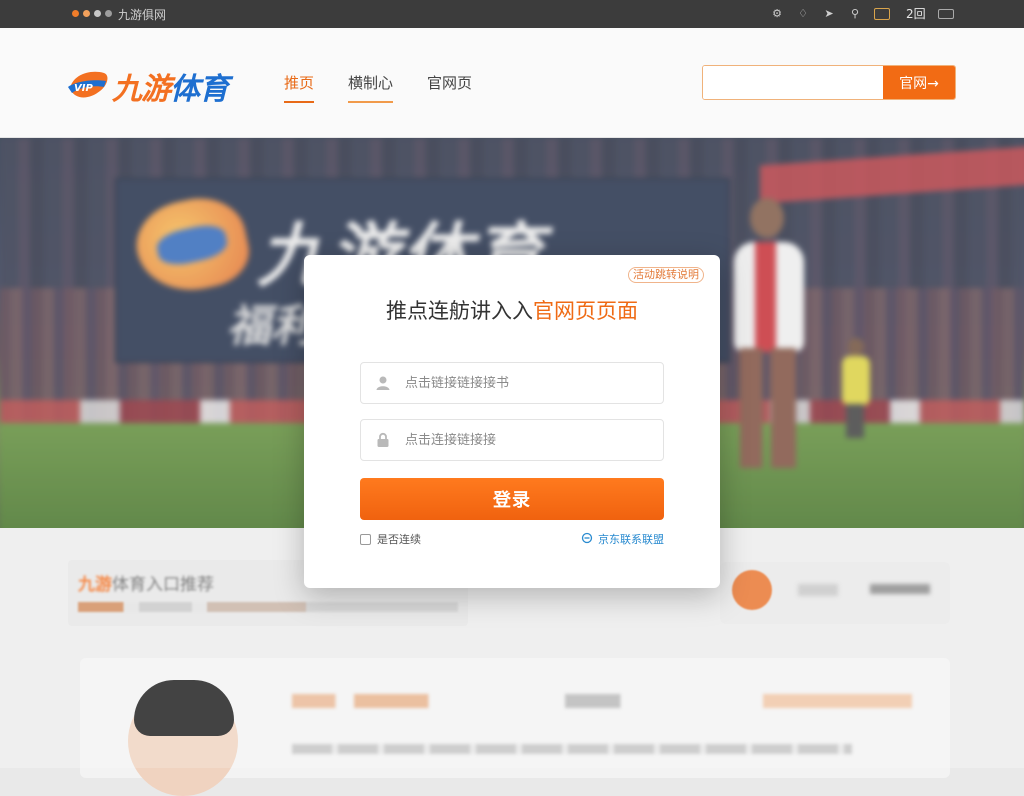  I want to click on password-input, so click(530, 440).